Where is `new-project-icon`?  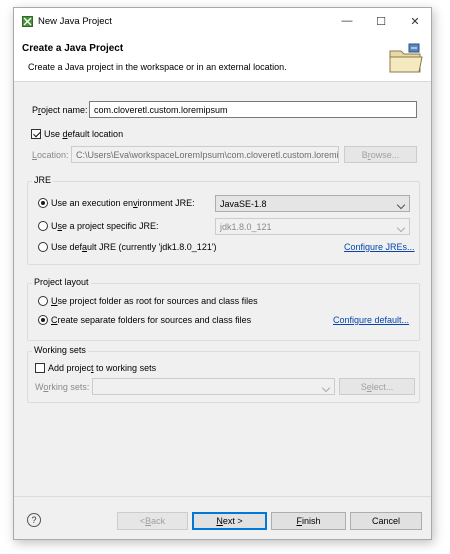 new-project-icon is located at coordinates (27, 21).